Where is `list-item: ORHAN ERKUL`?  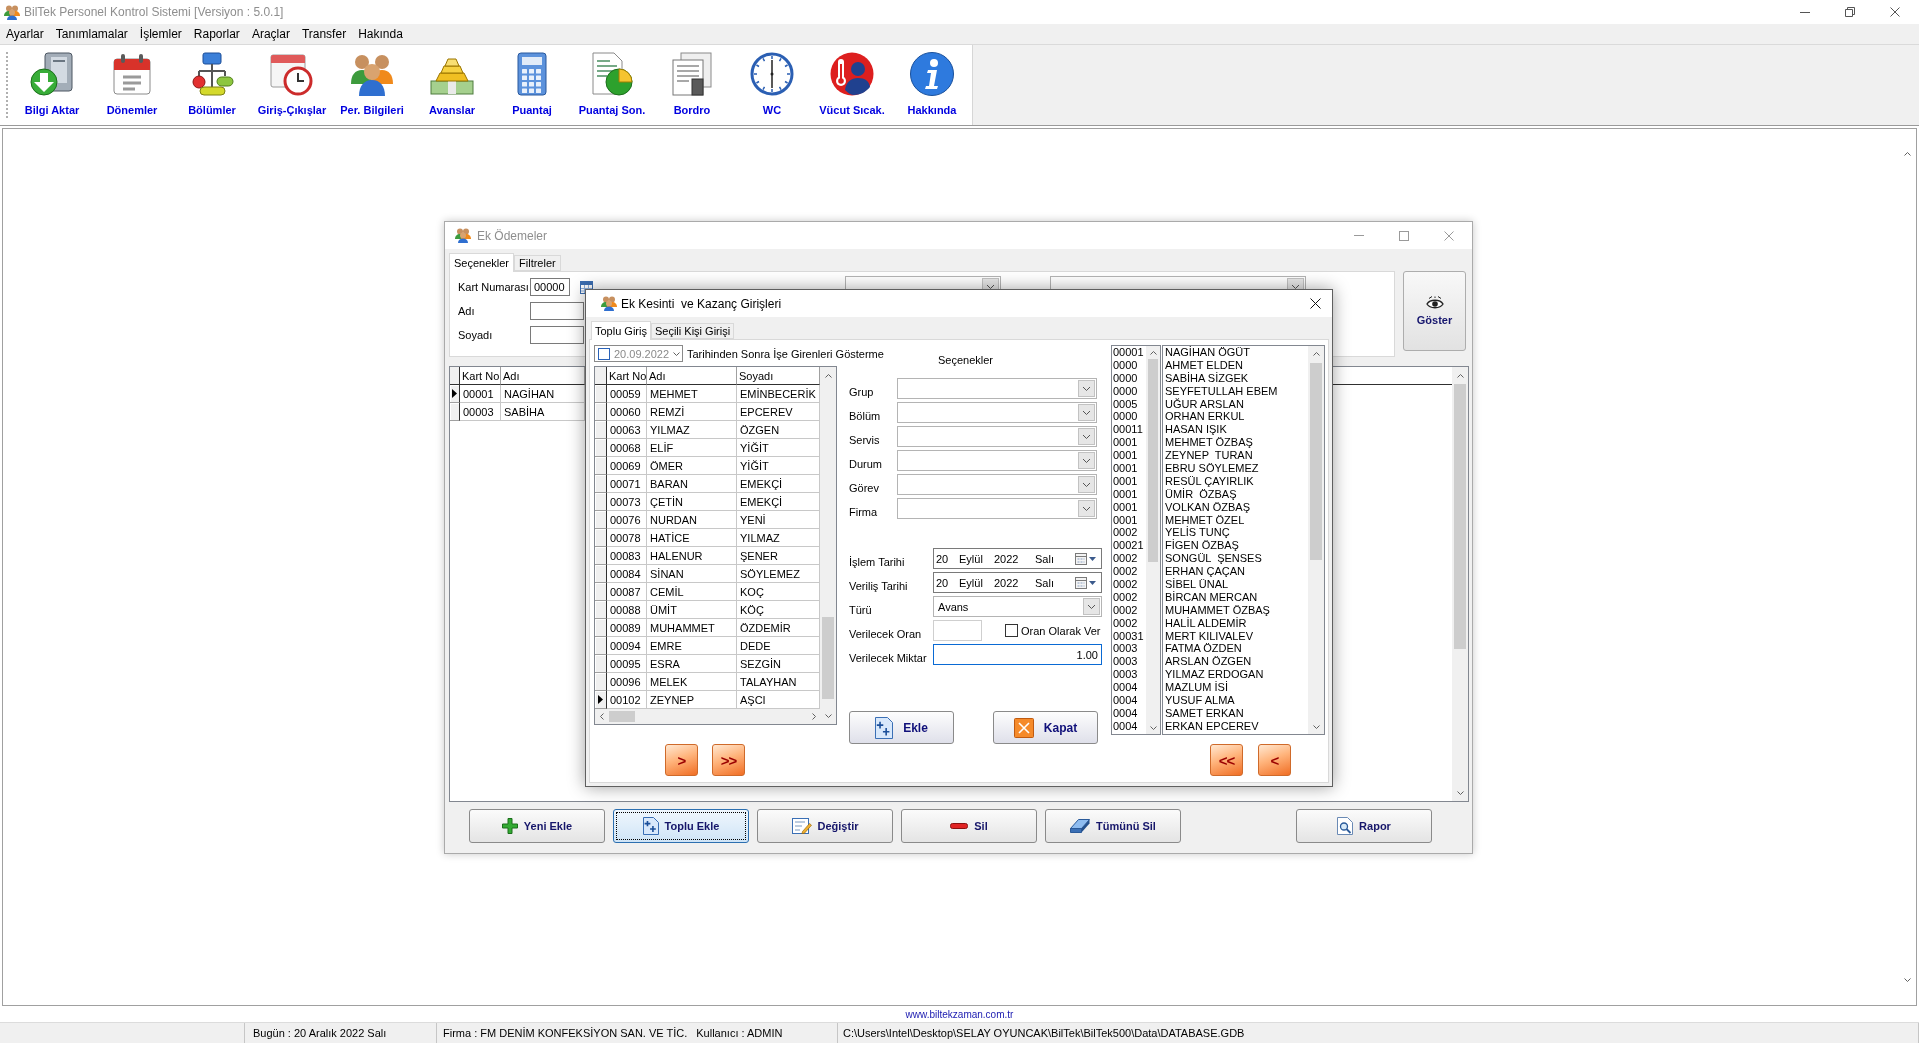
list-item: ORHAN ERKUL is located at coordinates (1236, 417).